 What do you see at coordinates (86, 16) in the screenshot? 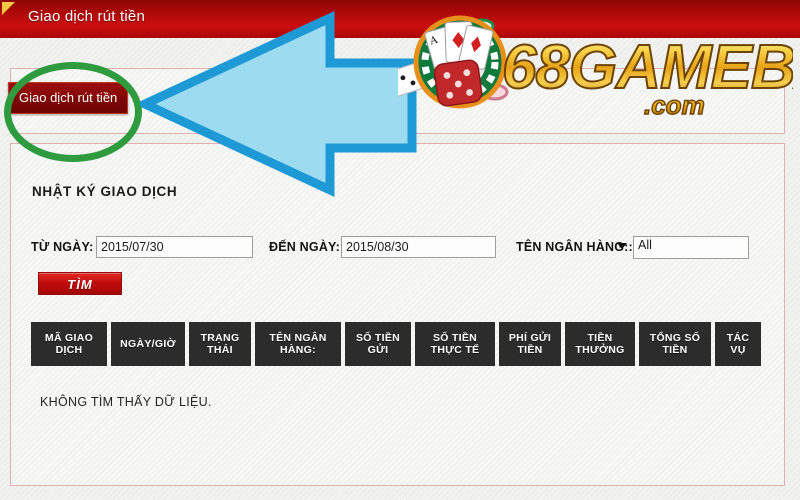
I see `page-title: Giao dịch rút tiền` at bounding box center [86, 16].